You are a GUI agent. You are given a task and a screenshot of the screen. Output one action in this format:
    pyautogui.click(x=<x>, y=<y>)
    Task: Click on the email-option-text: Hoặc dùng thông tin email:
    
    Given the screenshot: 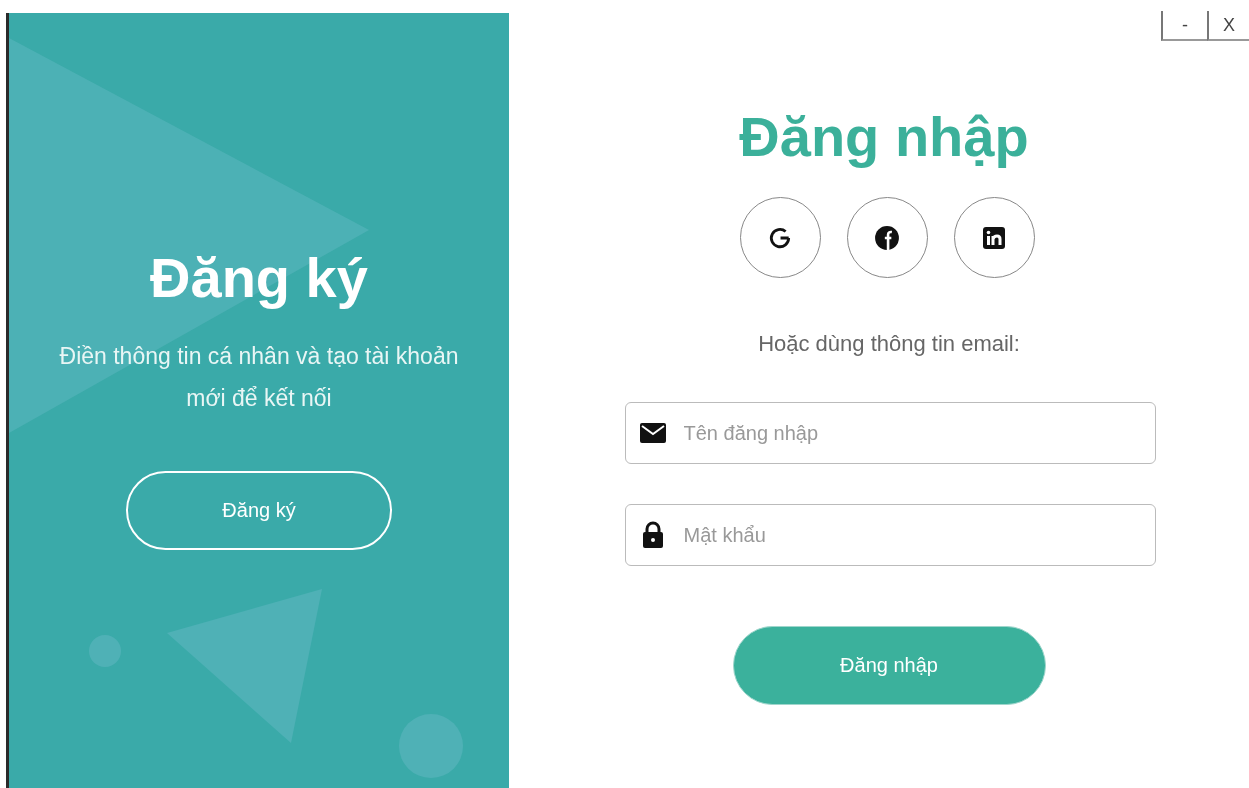 What is the action you would take?
    pyautogui.click(x=888, y=344)
    